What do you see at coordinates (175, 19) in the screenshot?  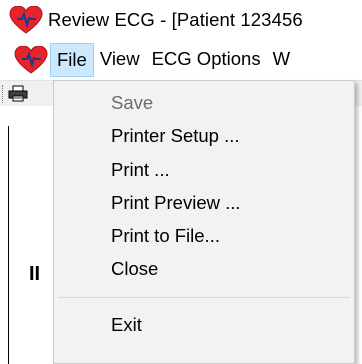 I see `window-title: Review ECG - [Patient 123456` at bounding box center [175, 19].